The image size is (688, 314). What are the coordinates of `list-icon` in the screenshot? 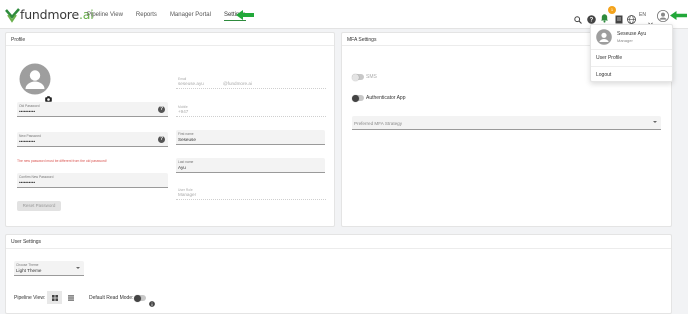 It's located at (70, 297).